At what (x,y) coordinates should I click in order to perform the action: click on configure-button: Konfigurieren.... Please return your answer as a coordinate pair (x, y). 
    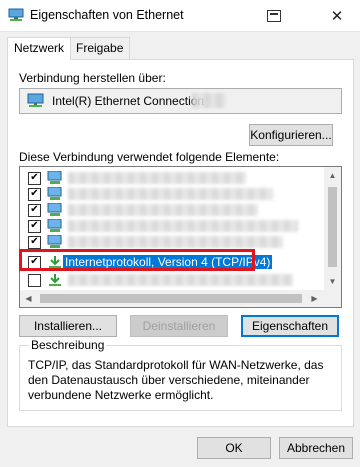
    Looking at the image, I should click on (291, 135).